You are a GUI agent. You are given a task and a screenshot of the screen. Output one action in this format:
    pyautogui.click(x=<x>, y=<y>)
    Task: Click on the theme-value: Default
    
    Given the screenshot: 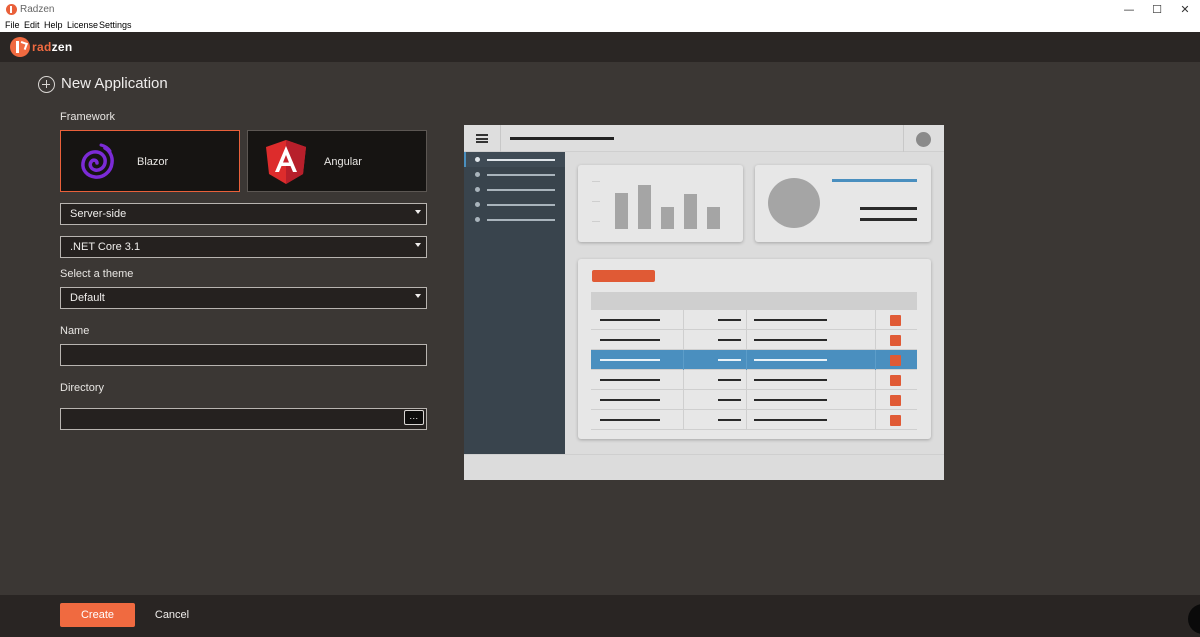 What is the action you would take?
    pyautogui.click(x=87, y=298)
    